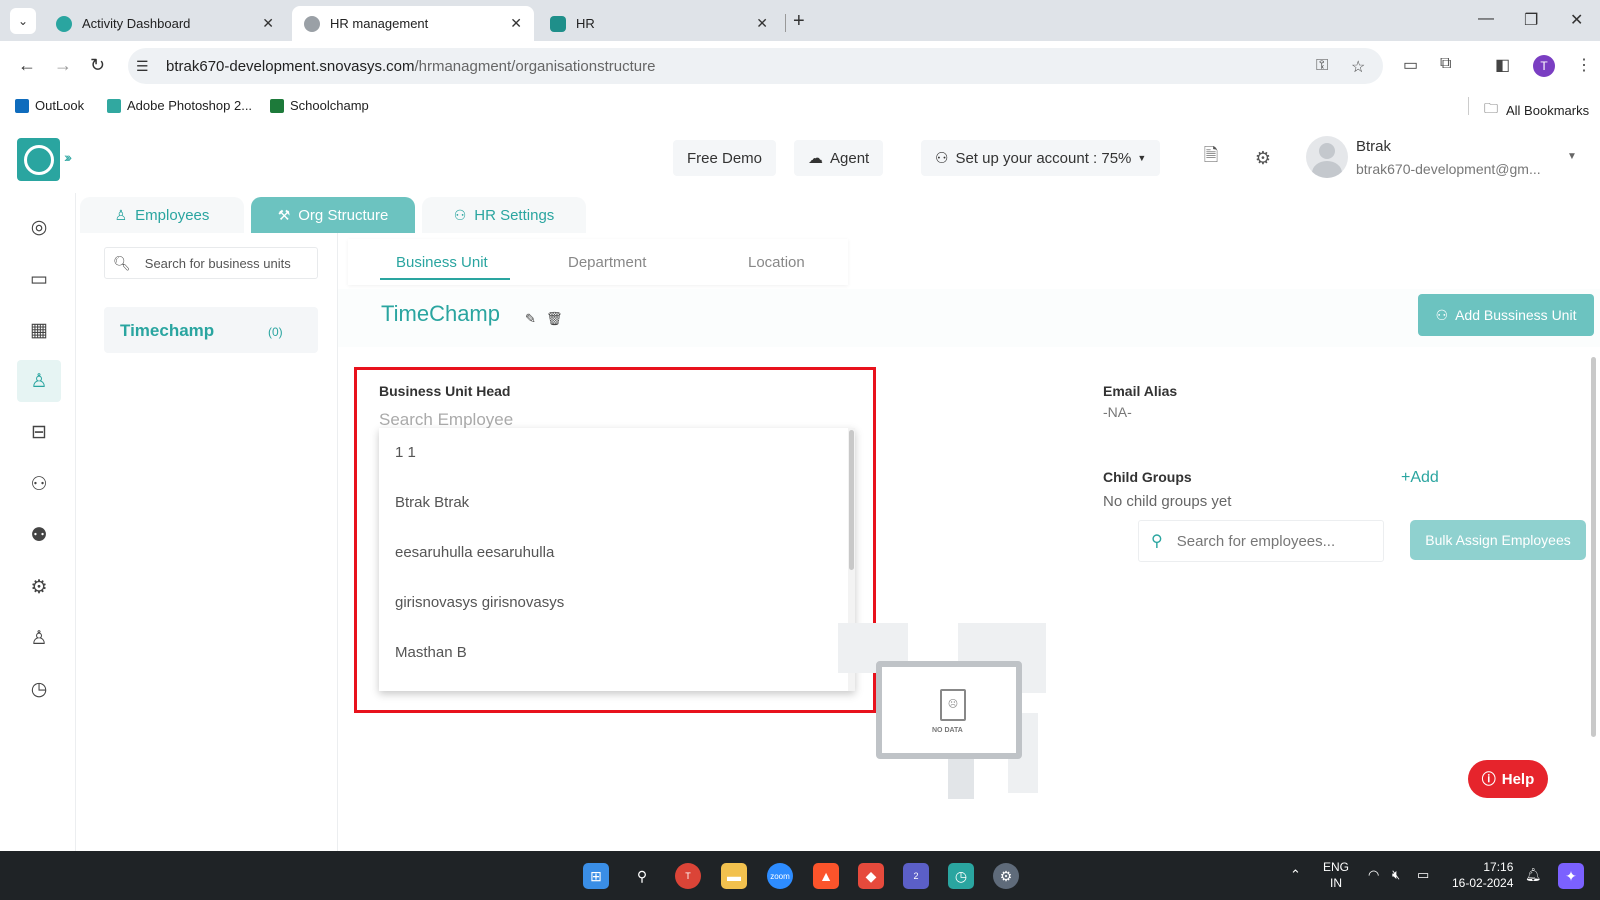 The width and height of the screenshot is (1600, 900). What do you see at coordinates (530, 319) in the screenshot?
I see `edit-icon: ✎` at bounding box center [530, 319].